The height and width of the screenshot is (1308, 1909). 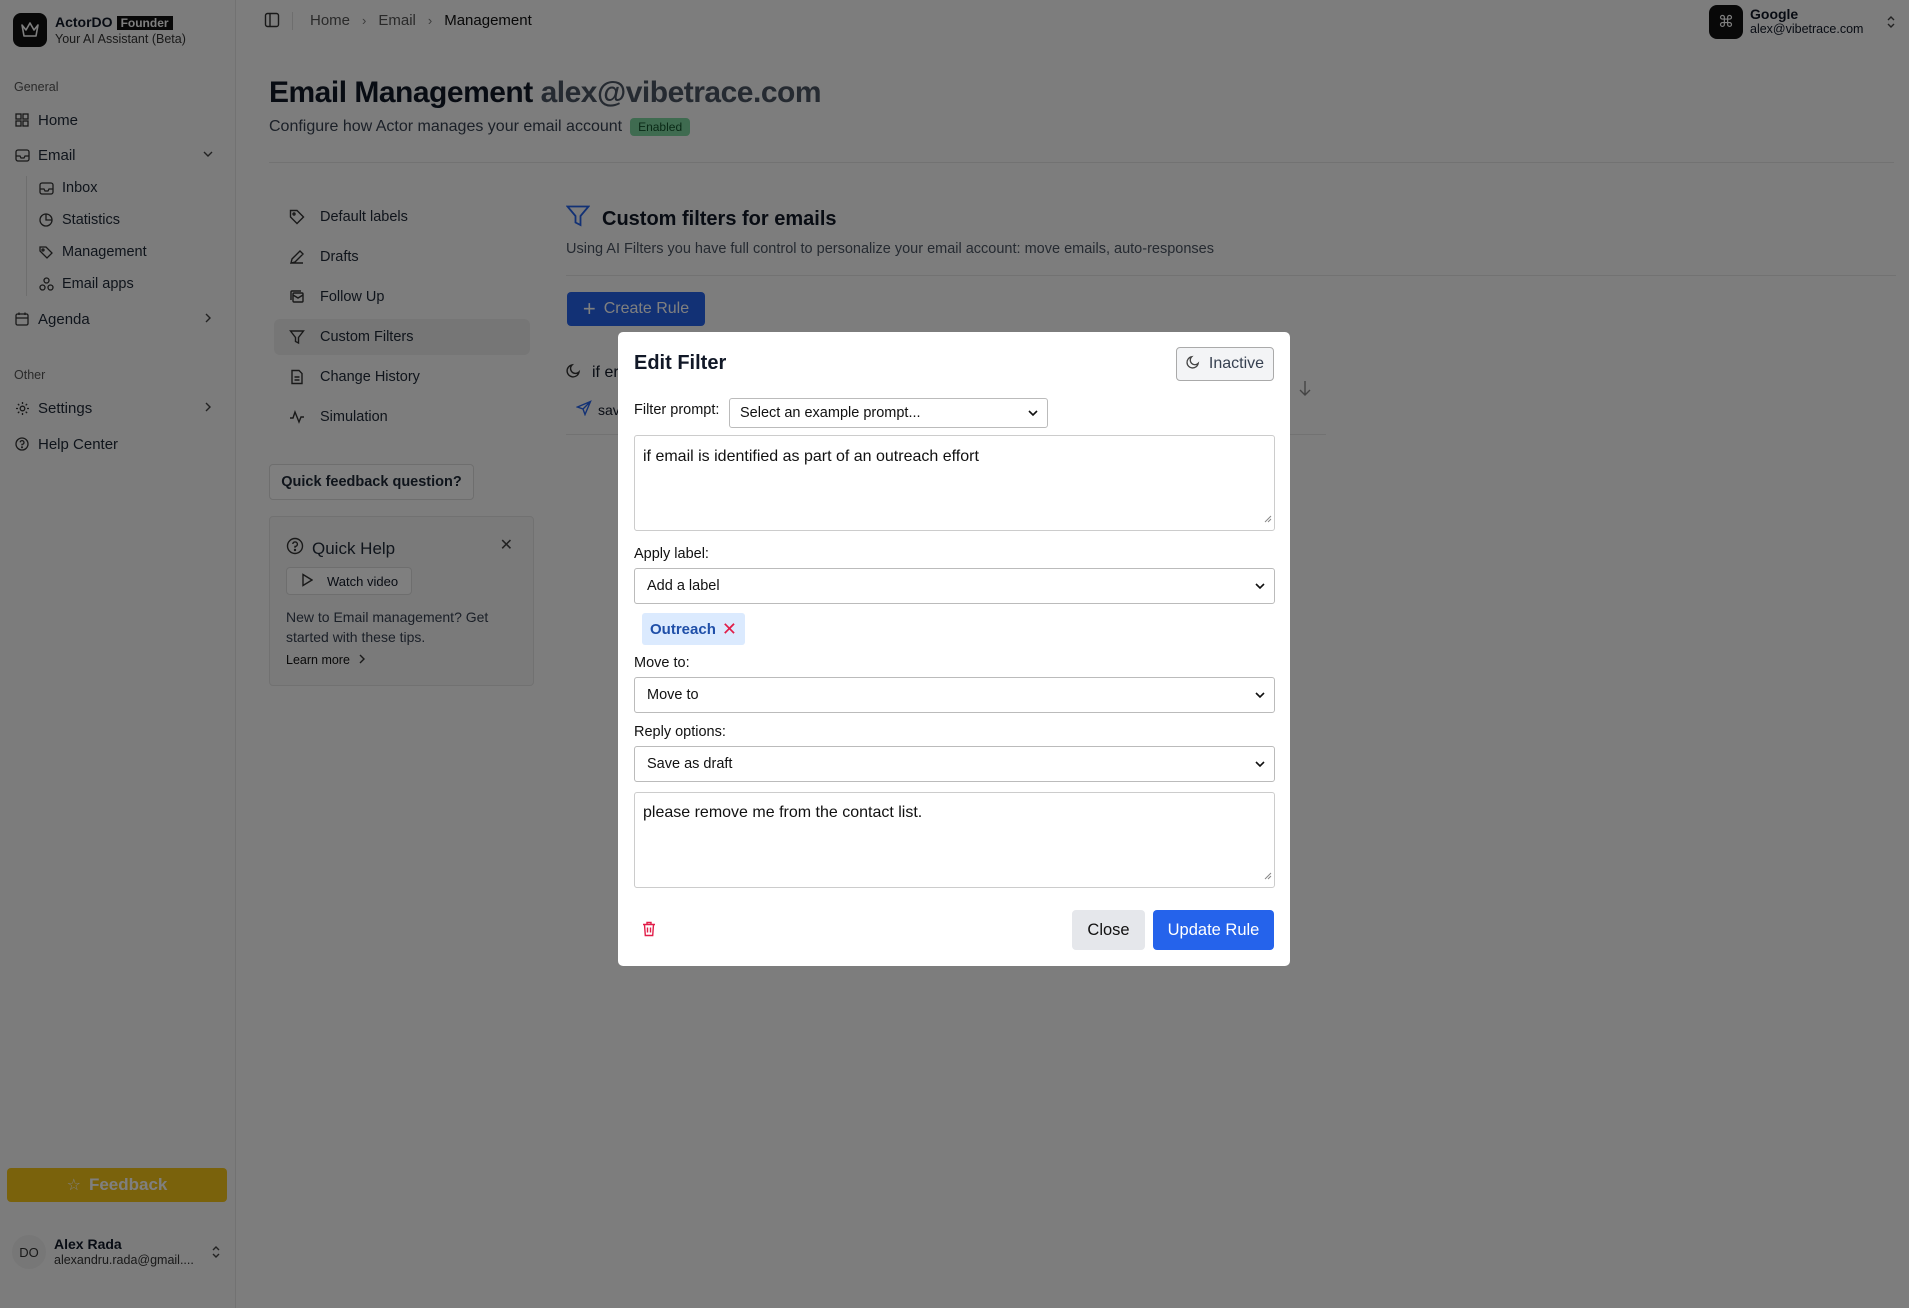 What do you see at coordinates (683, 586) in the screenshot?
I see `apply-label-value: Add a label` at bounding box center [683, 586].